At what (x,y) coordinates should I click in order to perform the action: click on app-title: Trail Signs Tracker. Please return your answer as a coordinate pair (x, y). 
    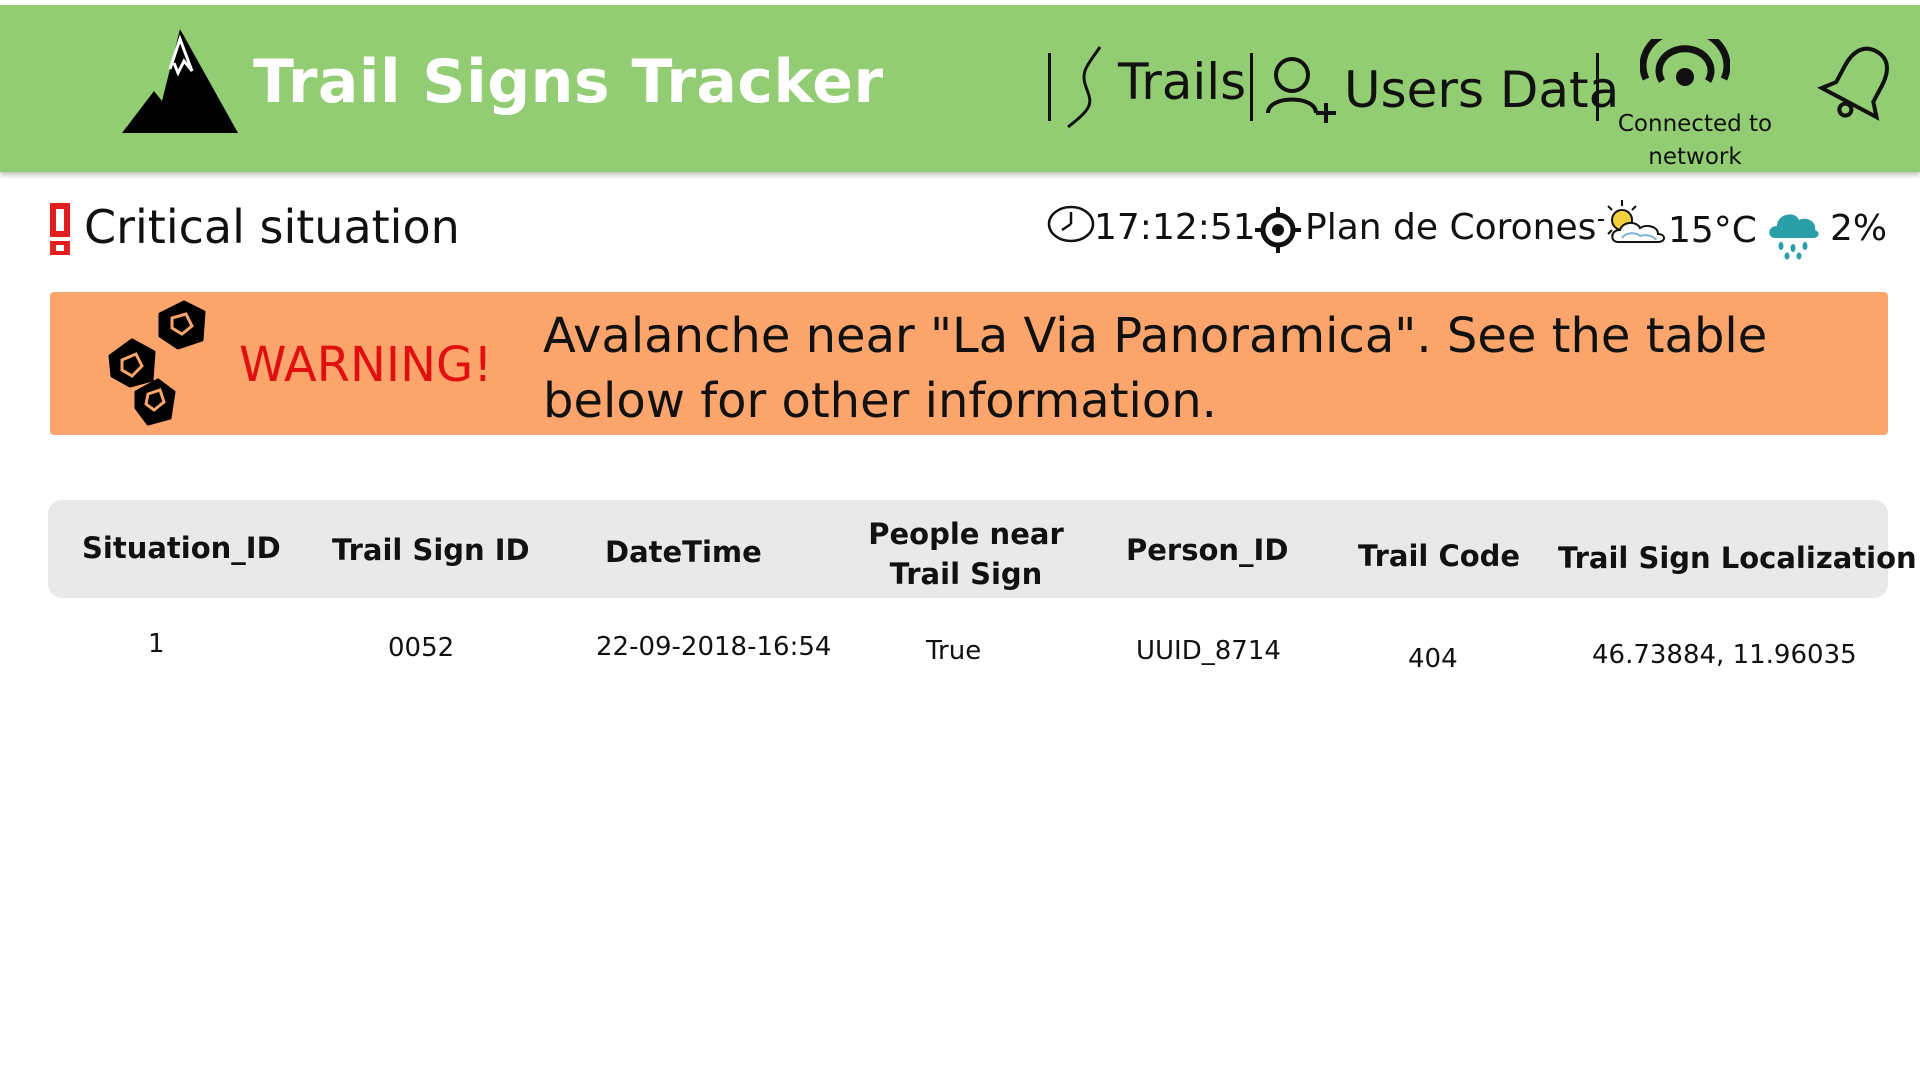
    Looking at the image, I should click on (568, 82).